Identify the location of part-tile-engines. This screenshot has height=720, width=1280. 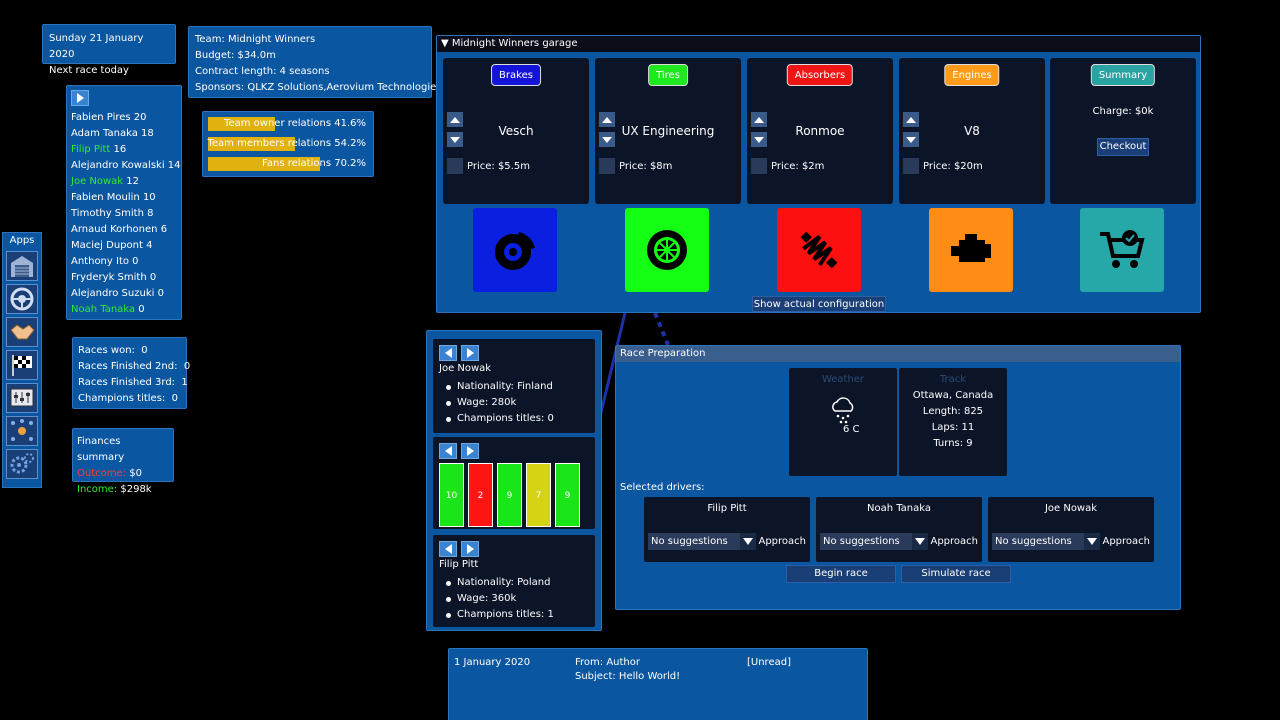
(971, 250).